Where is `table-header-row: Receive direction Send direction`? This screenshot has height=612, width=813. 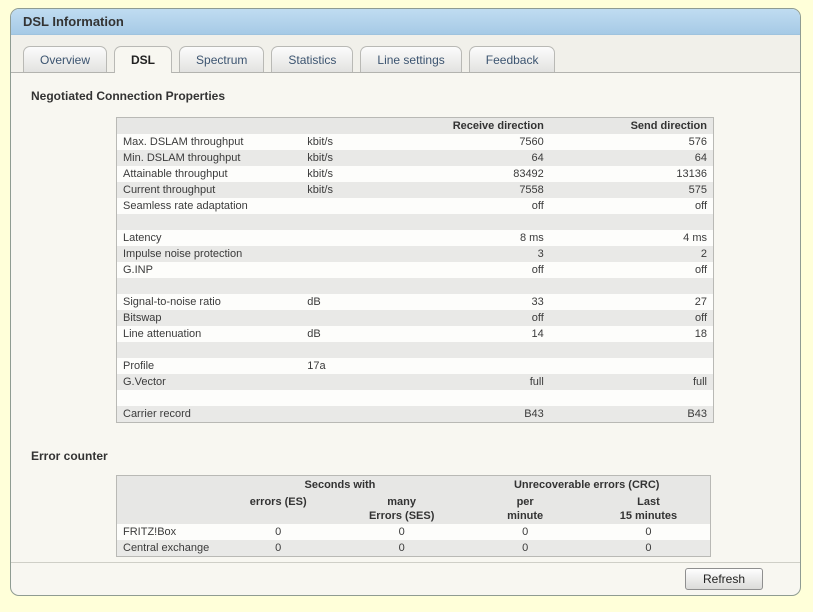
table-header-row: Receive direction Send direction is located at coordinates (415, 125).